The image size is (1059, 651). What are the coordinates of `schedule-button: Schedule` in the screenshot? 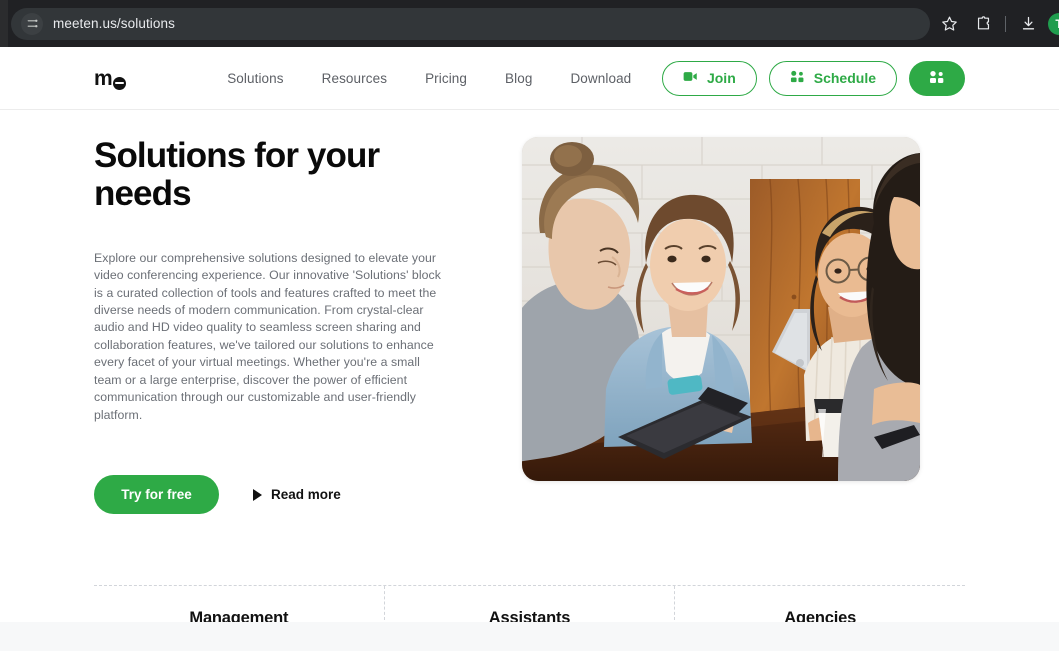 It's located at (832, 78).